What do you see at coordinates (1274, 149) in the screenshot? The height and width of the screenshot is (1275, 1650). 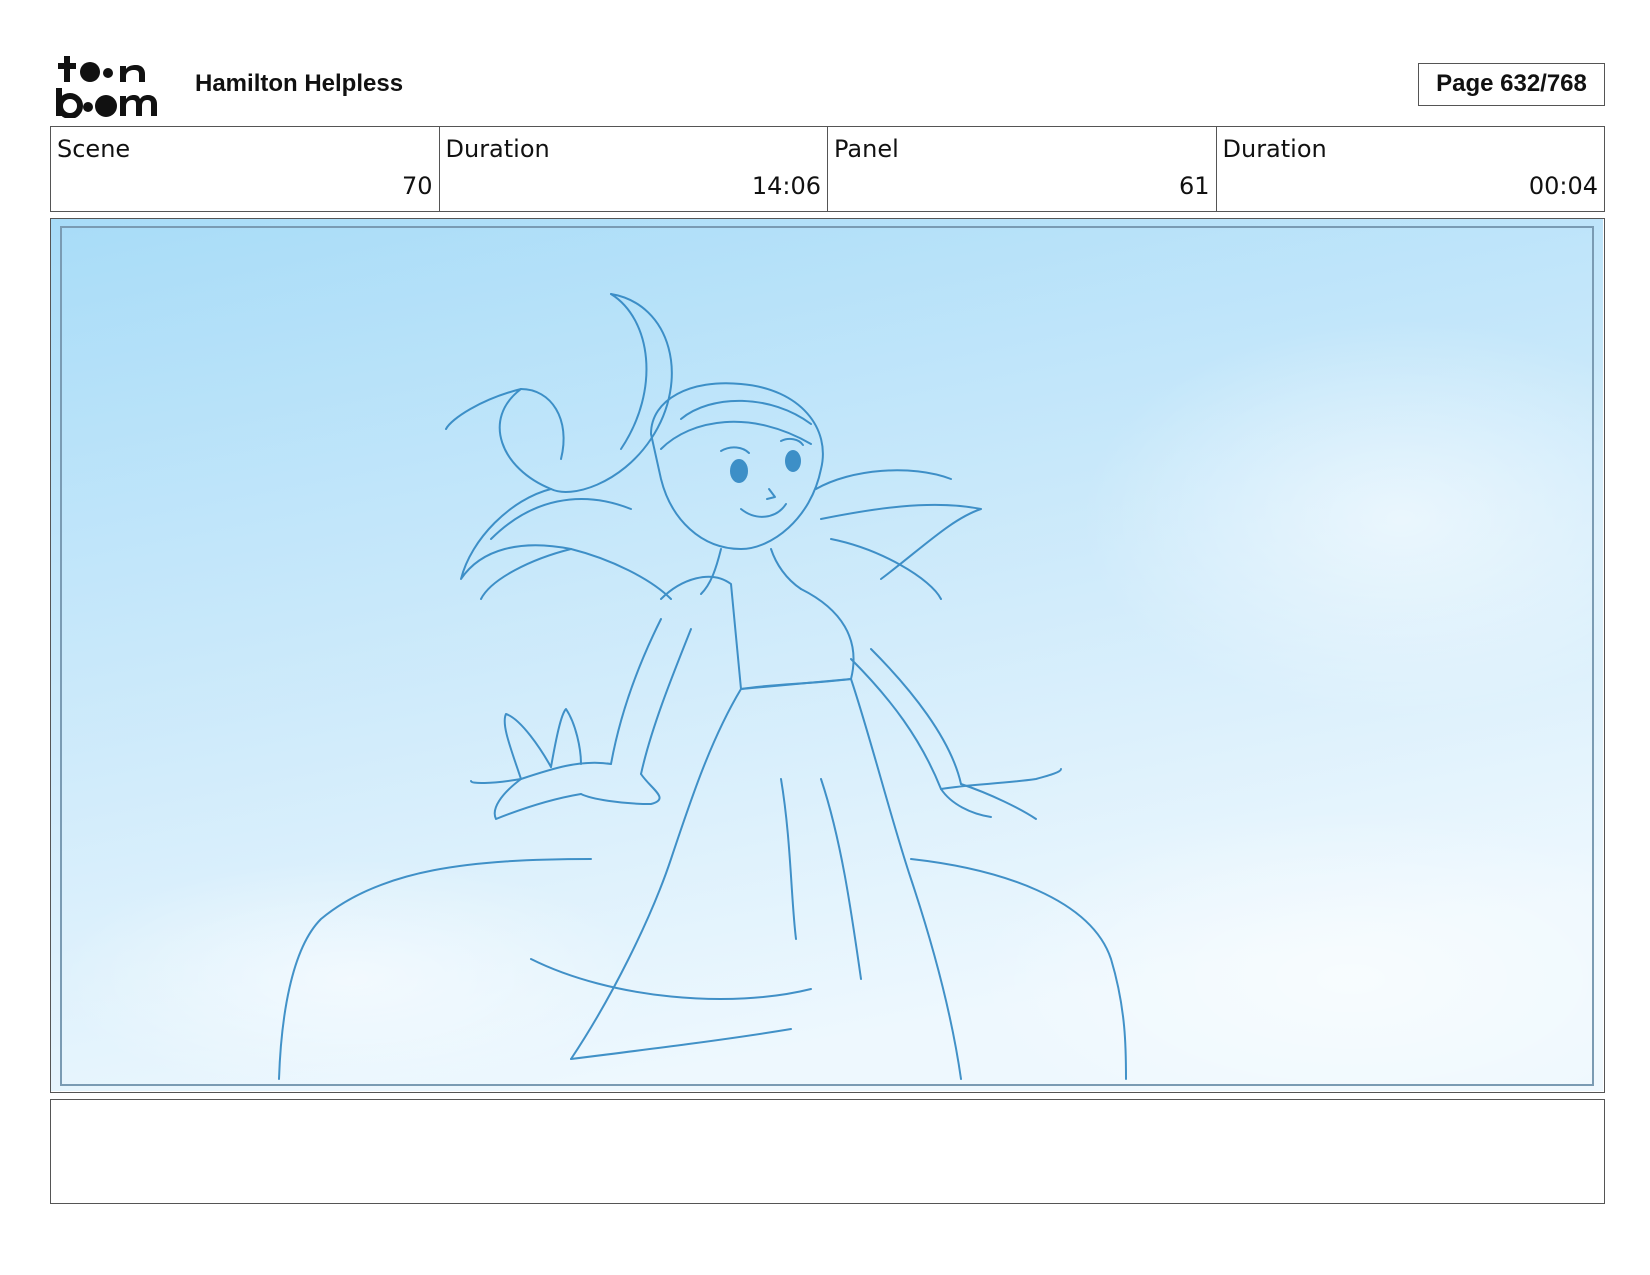 I see `panel-duration-label: Duration` at bounding box center [1274, 149].